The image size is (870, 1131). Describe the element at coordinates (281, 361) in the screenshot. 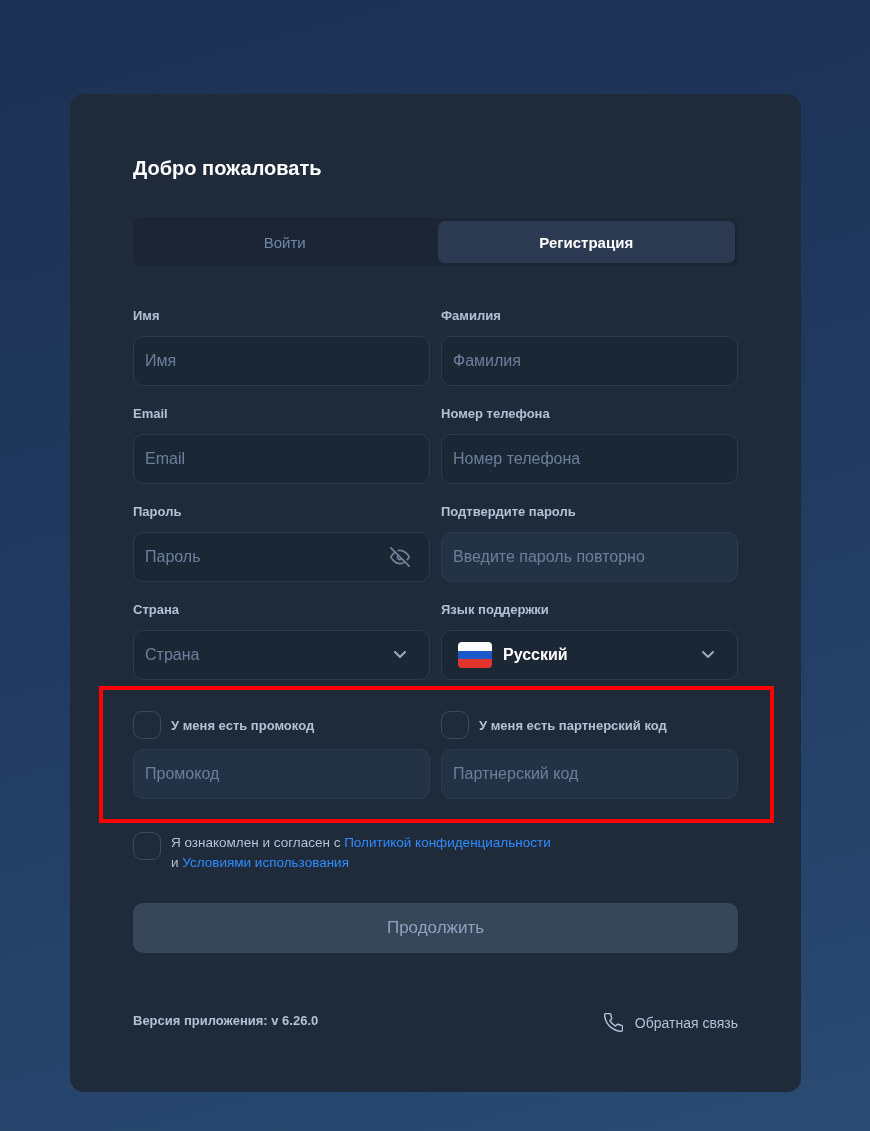

I see `input-field: Имя` at that location.